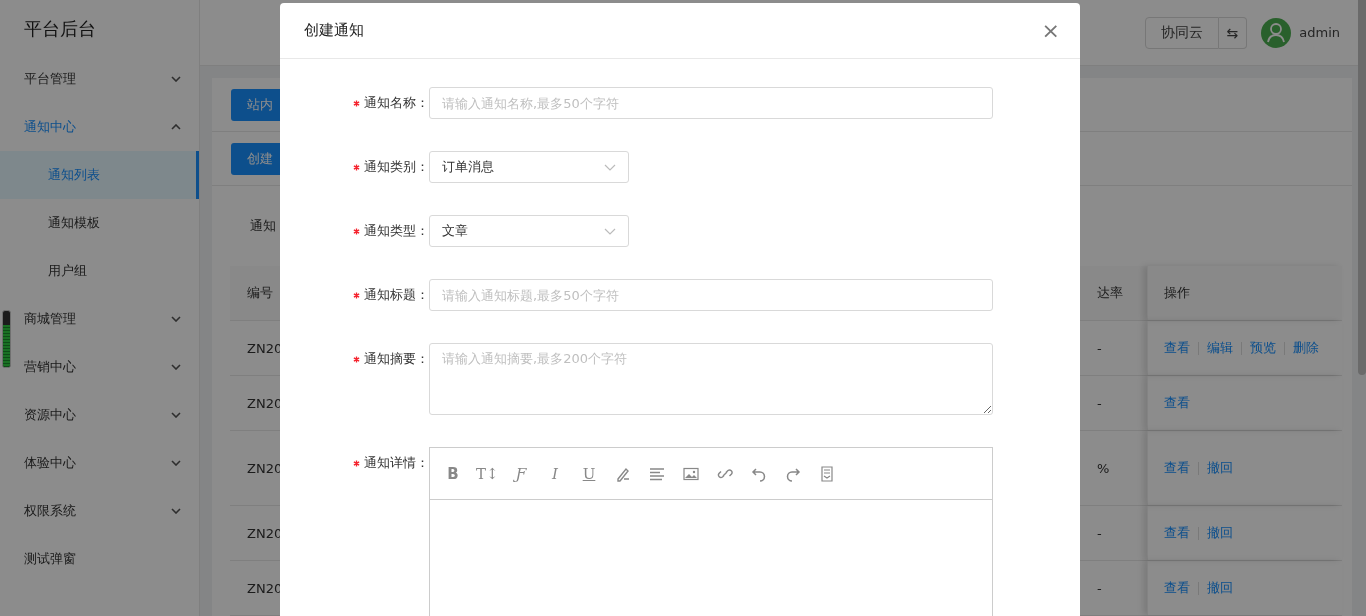  What do you see at coordinates (555, 473) in the screenshot?
I see `italic-button: I` at bounding box center [555, 473].